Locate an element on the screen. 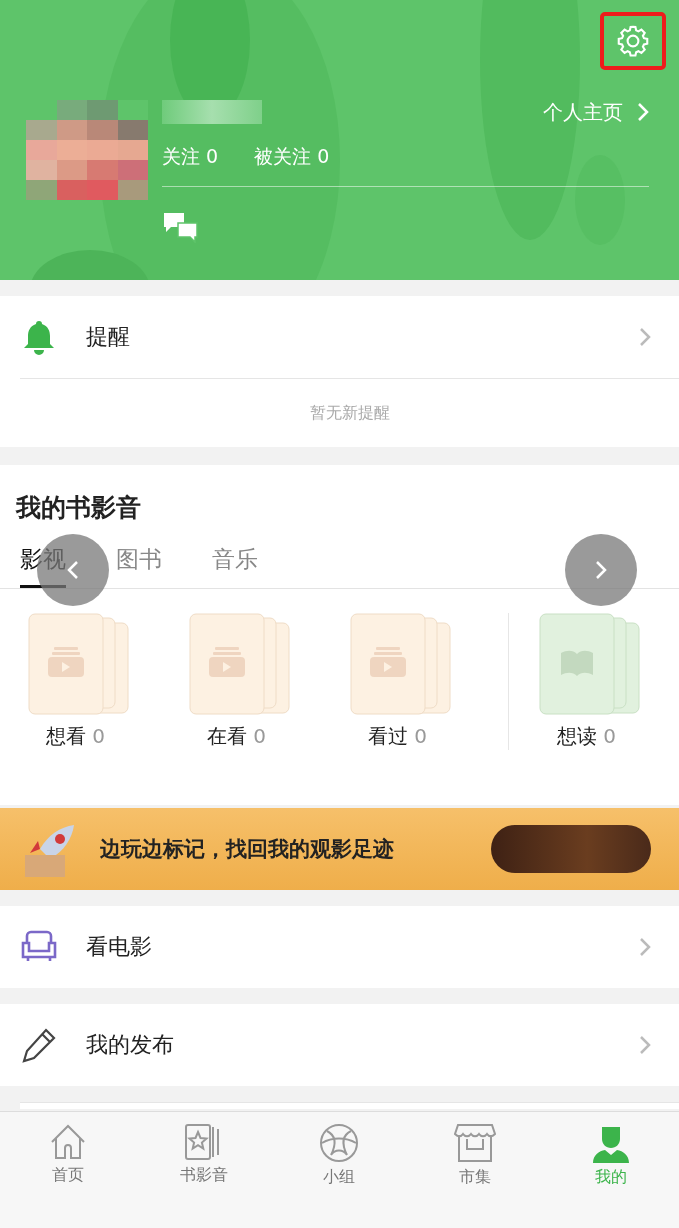  category-tab: 图书 is located at coordinates (139, 566).